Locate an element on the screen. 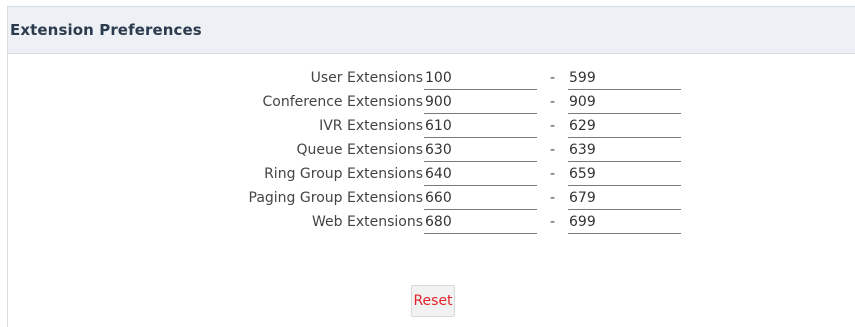 This screenshot has height=327, width=855. panel-header: Extension Preferences is located at coordinates (431, 30).